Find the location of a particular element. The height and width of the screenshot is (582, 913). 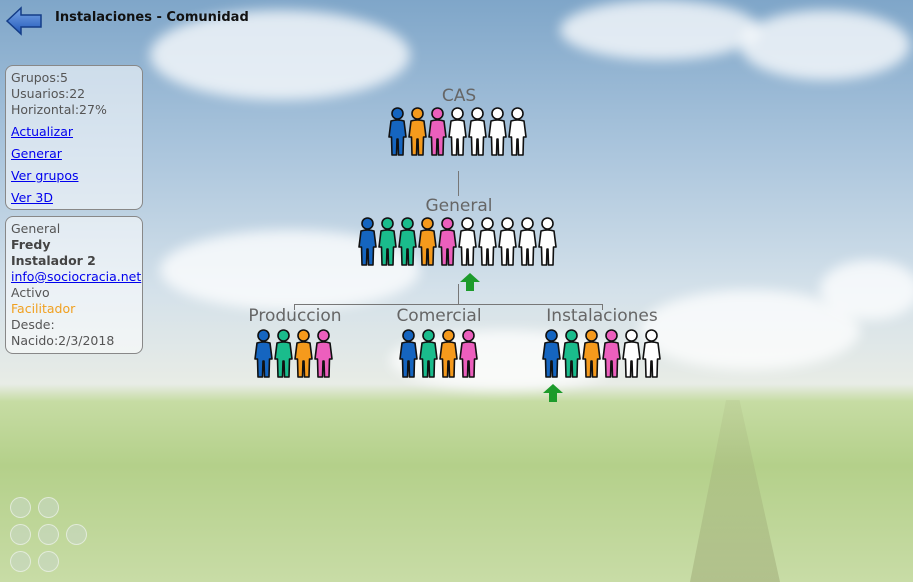

nav-up-icon is located at coordinates (48, 507).